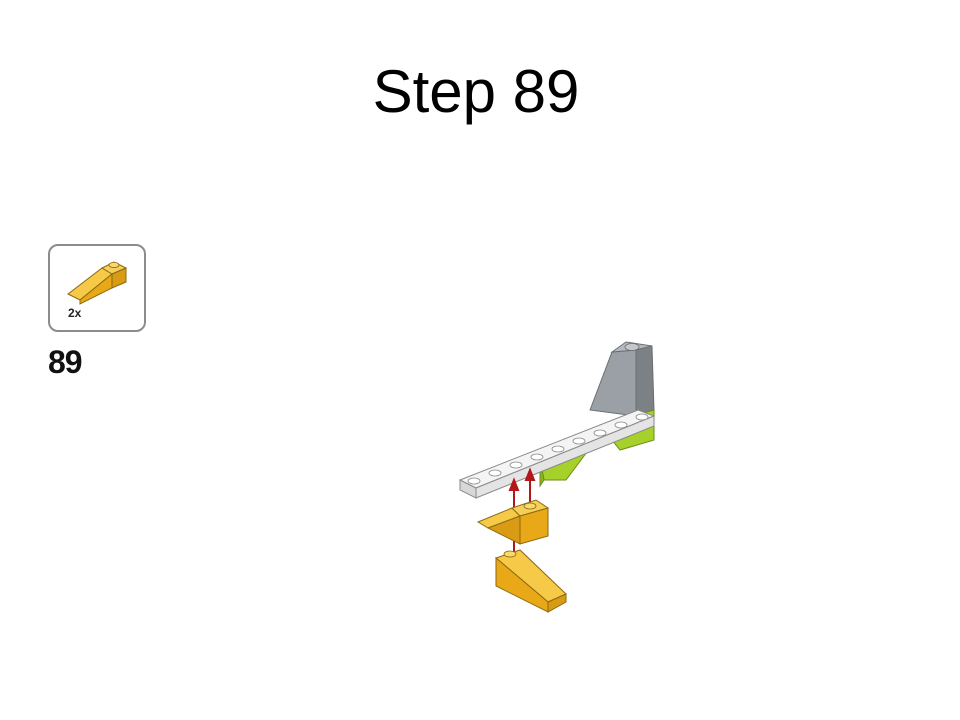 The height and width of the screenshot is (720, 960). What do you see at coordinates (97, 283) in the screenshot?
I see `yellow-slope-brick-icon` at bounding box center [97, 283].